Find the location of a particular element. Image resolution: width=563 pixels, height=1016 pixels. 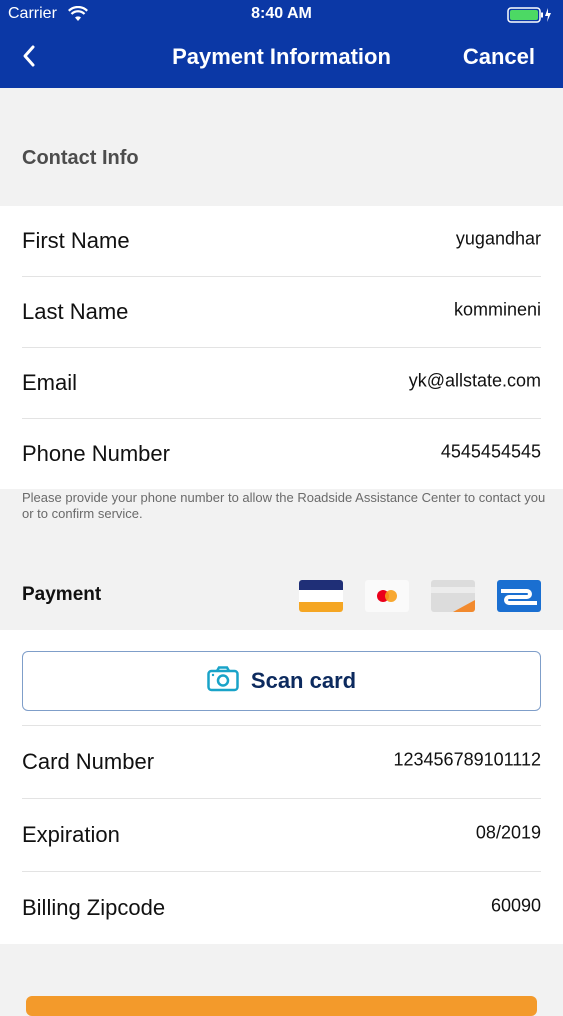

last-name-row: Last Name kommineni is located at coordinates (281, 312).